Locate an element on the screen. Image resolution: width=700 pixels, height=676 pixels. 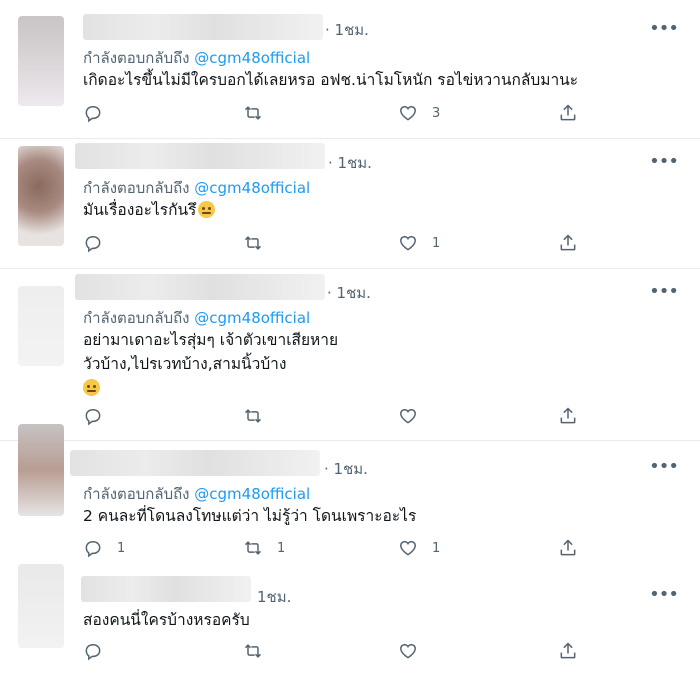
retweet-button: 1 is located at coordinates (264, 548).